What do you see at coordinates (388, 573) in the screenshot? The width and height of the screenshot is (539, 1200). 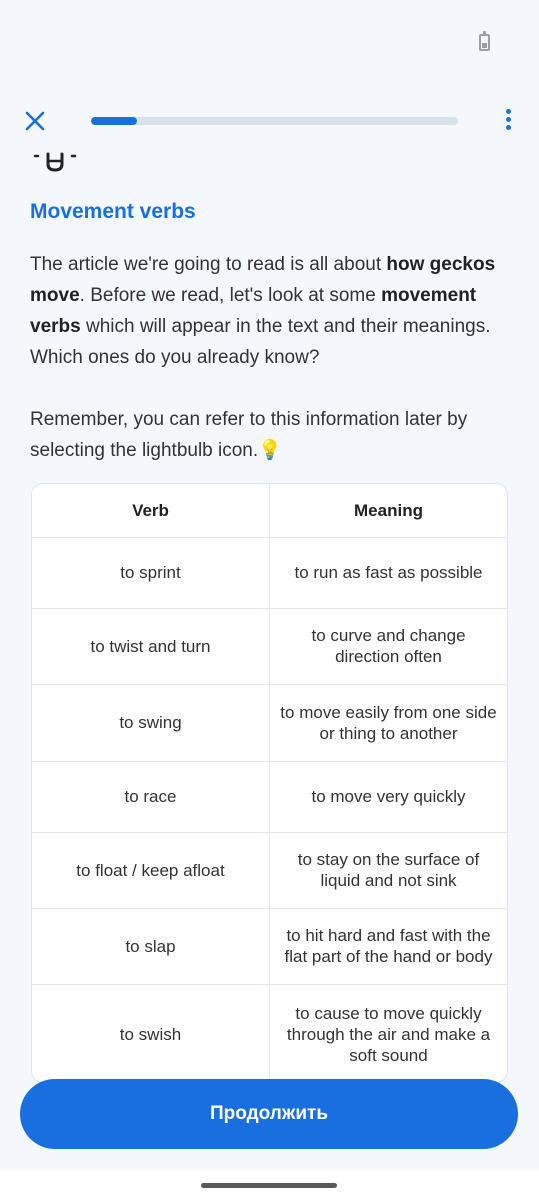 I see `meaning-cell: to run as fast as possible` at bounding box center [388, 573].